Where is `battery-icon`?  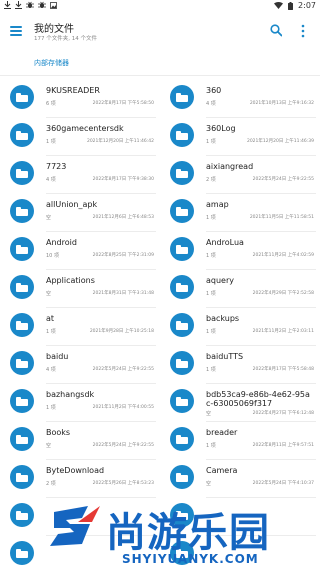 battery-icon is located at coordinates (291, 5).